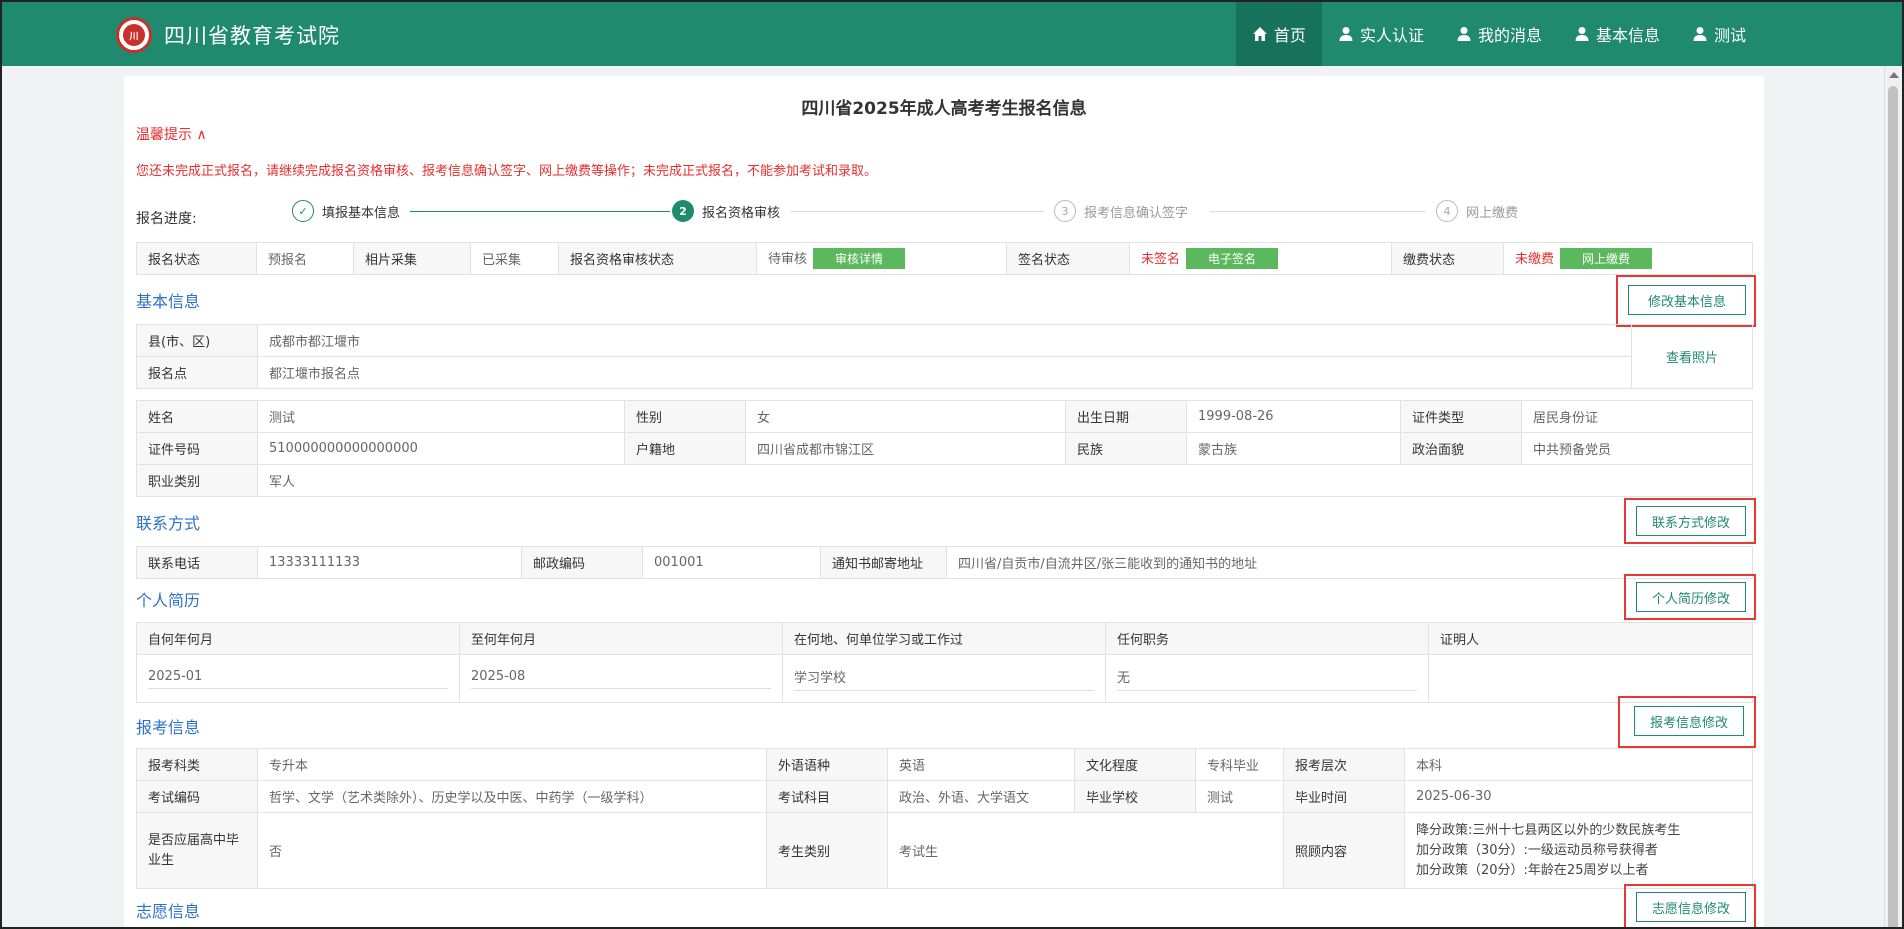  I want to click on nav-real-auth: 实人认证, so click(1381, 34).